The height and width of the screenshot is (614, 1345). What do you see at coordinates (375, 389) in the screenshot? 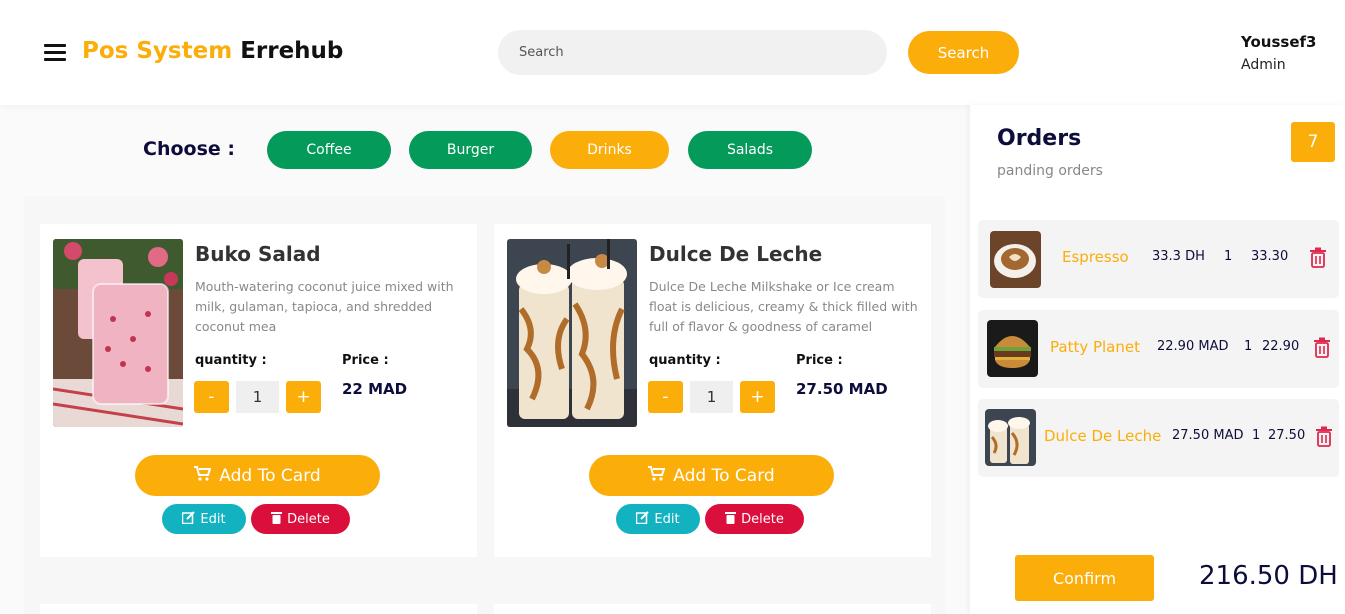
I see `product-price: 22 MAD` at bounding box center [375, 389].